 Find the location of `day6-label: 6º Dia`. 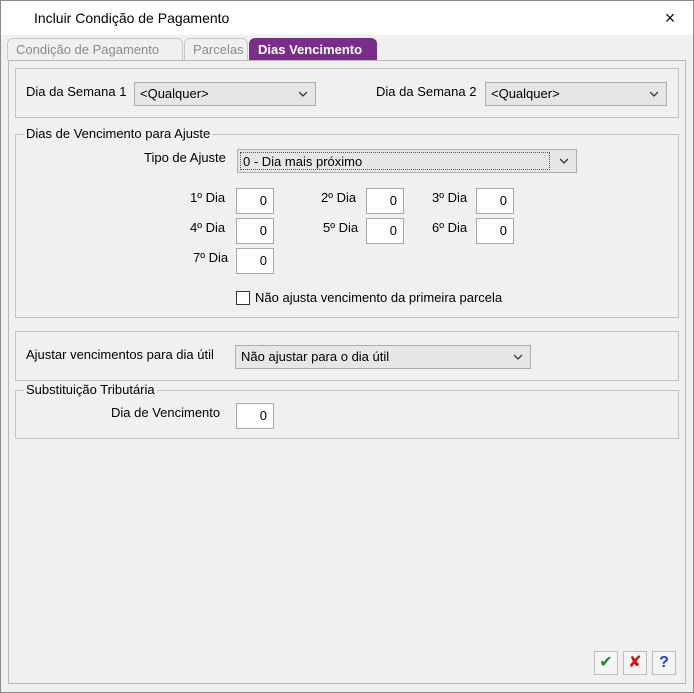

day6-label: 6º Dia is located at coordinates (450, 227).